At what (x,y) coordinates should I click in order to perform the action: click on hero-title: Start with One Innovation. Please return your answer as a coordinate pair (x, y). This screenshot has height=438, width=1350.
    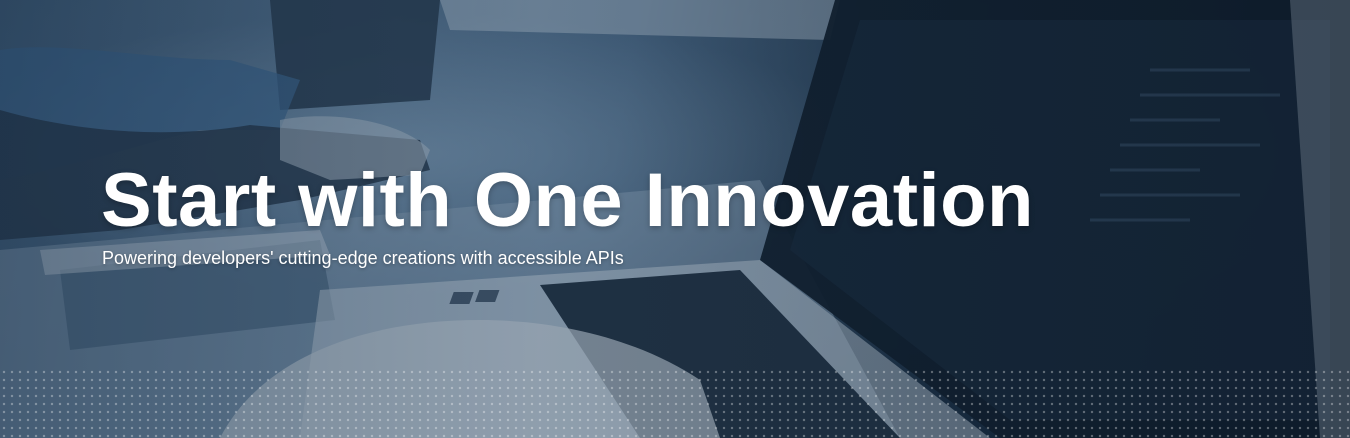
    Looking at the image, I should click on (567, 200).